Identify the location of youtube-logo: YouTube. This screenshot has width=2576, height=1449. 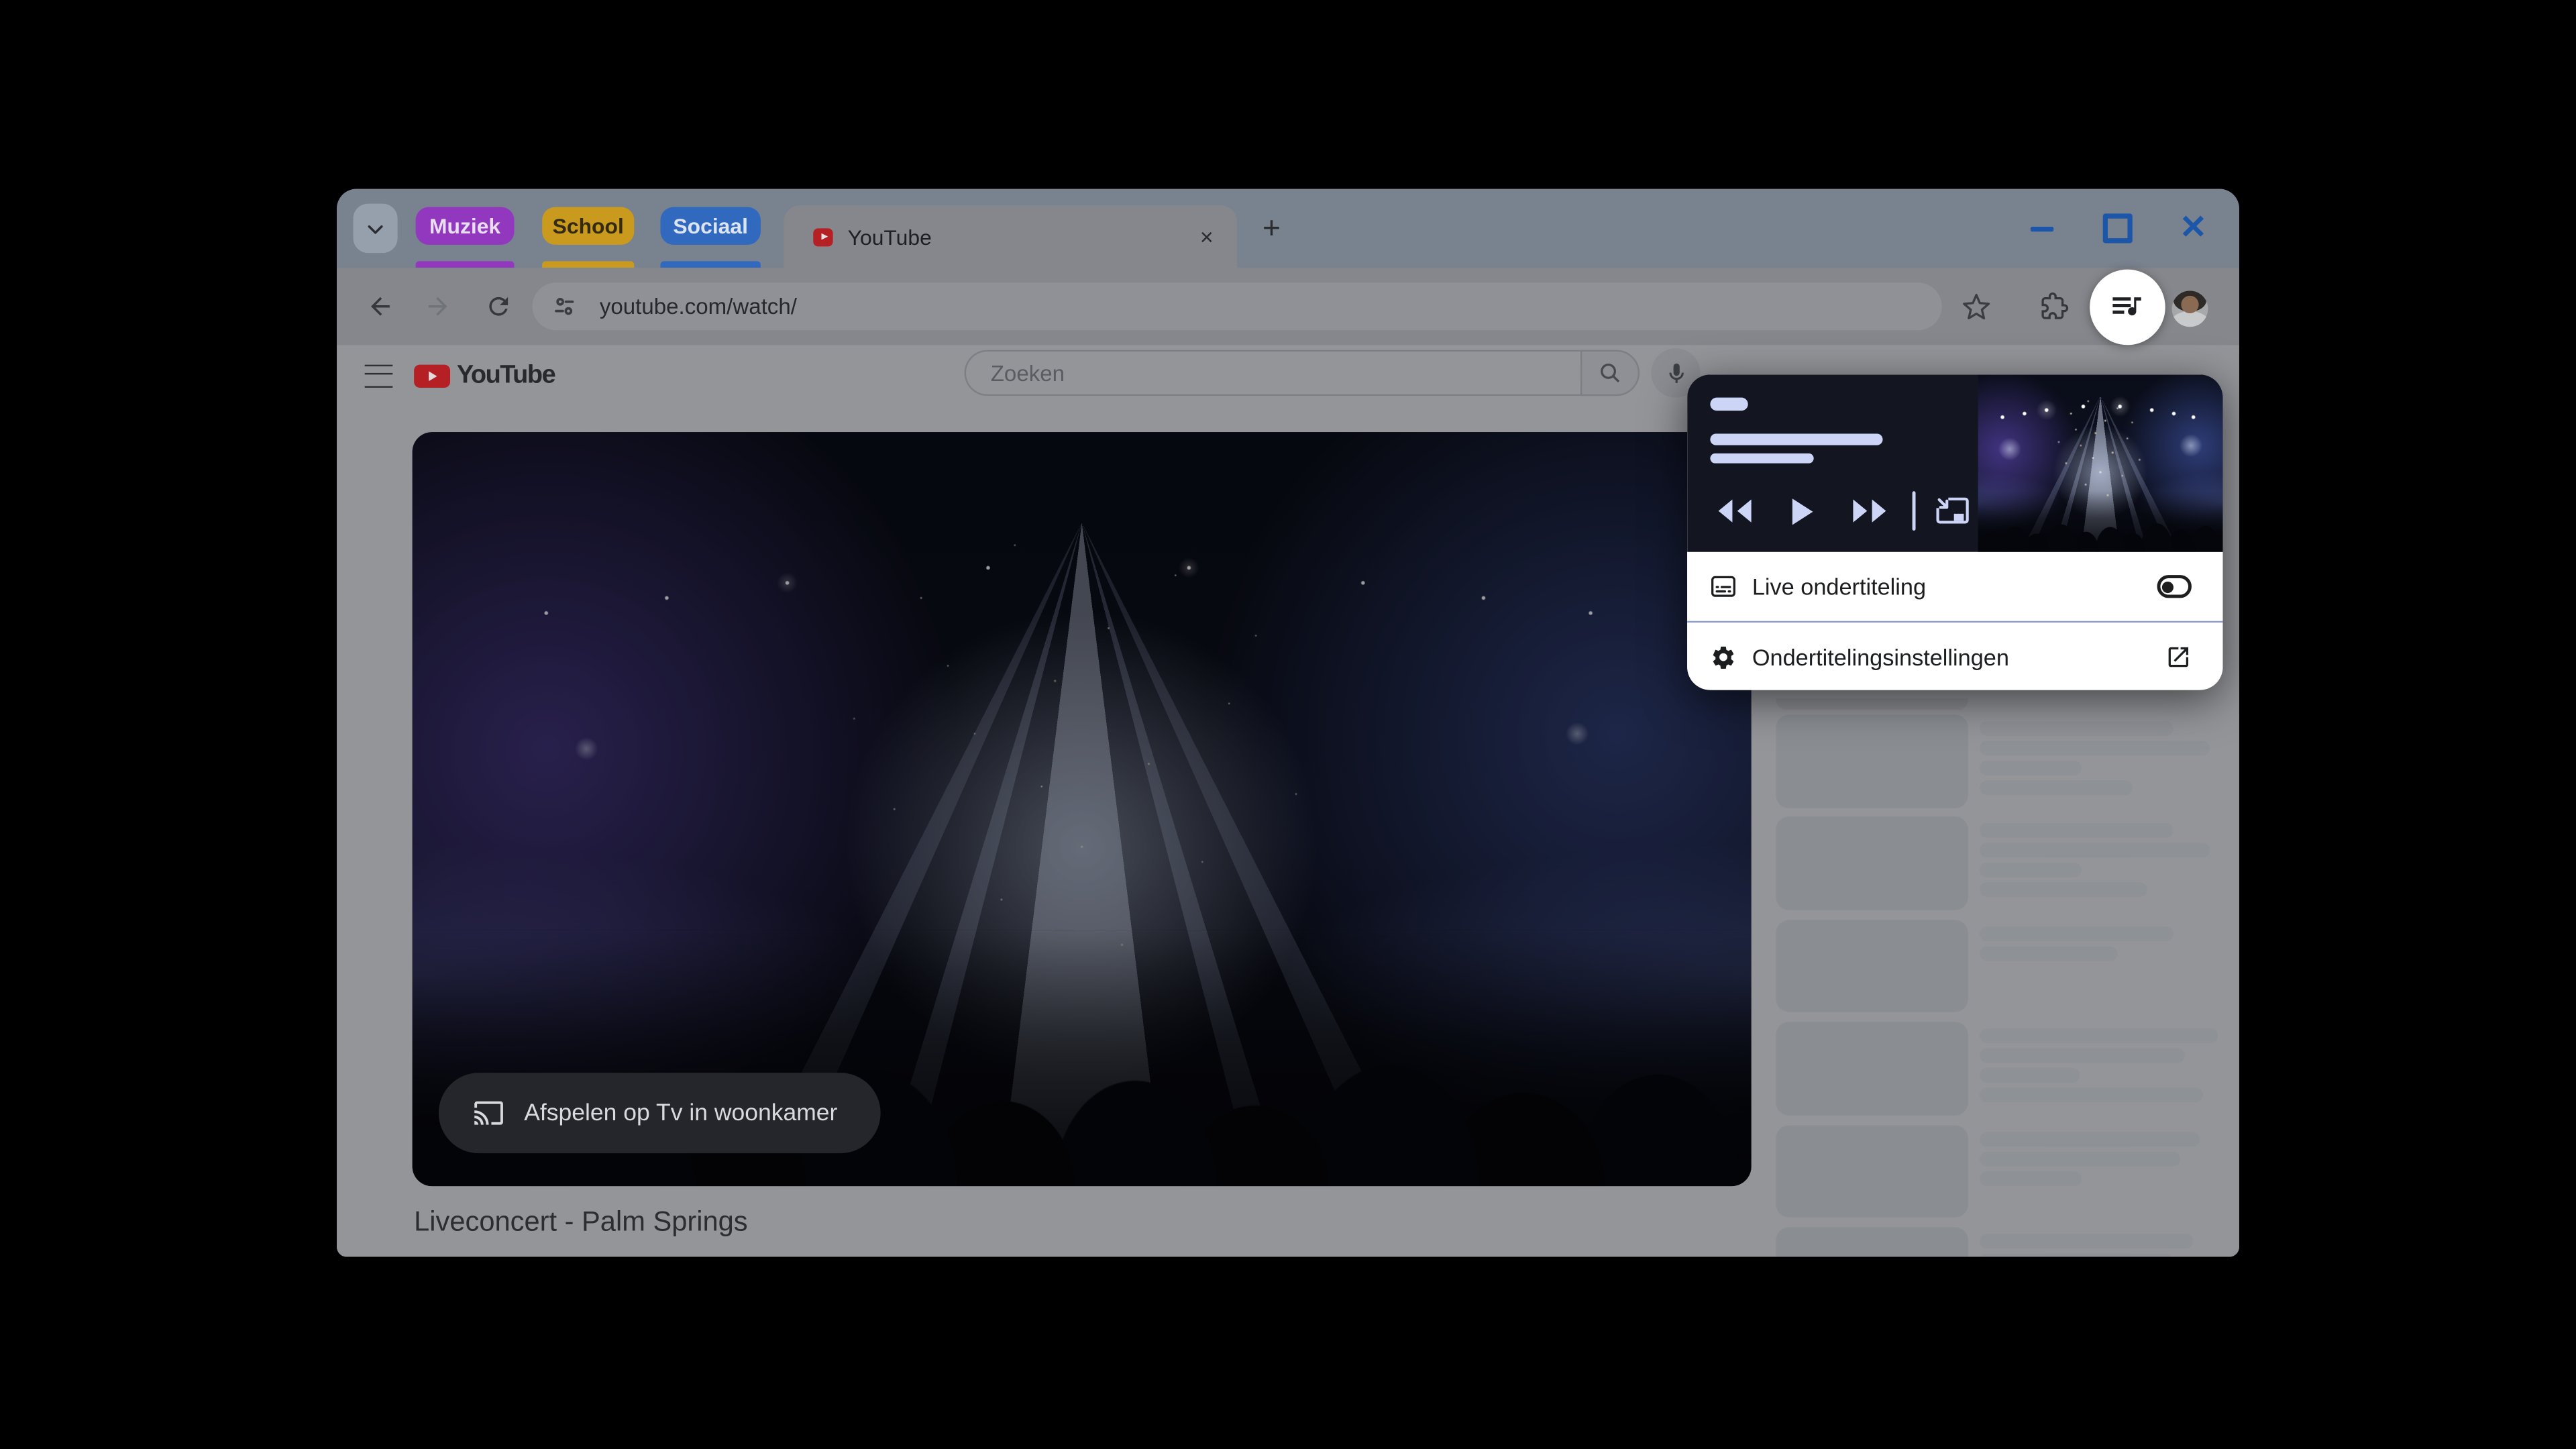
(485, 376).